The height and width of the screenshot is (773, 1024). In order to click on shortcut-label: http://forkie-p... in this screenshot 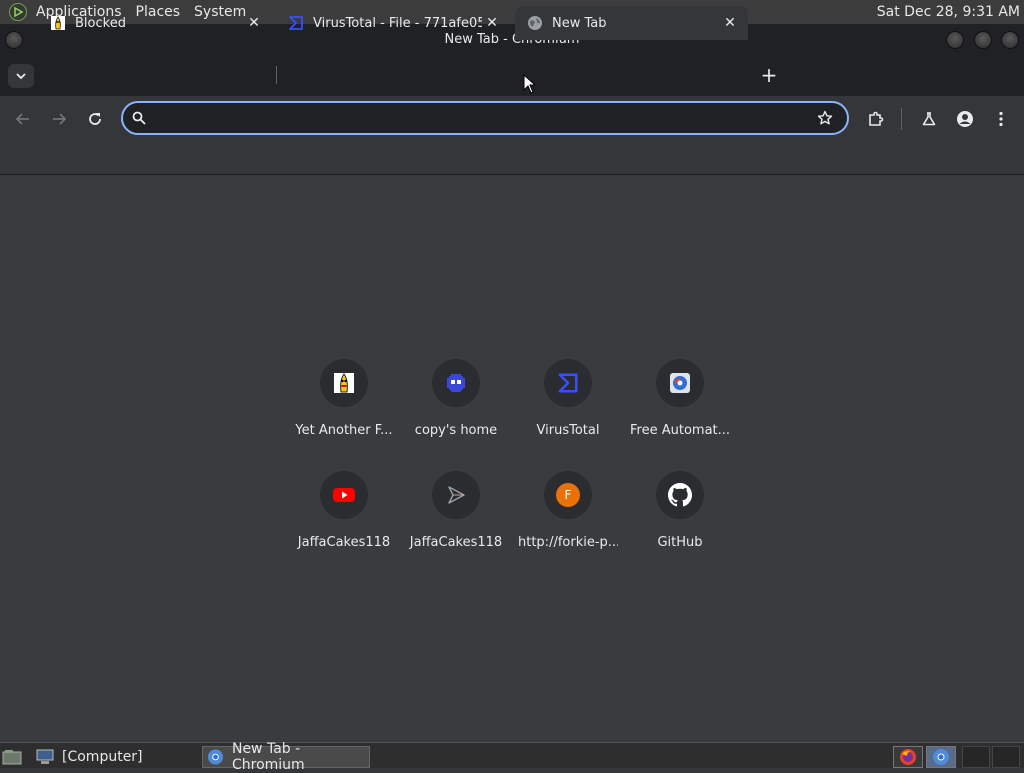, I will do `click(568, 542)`.